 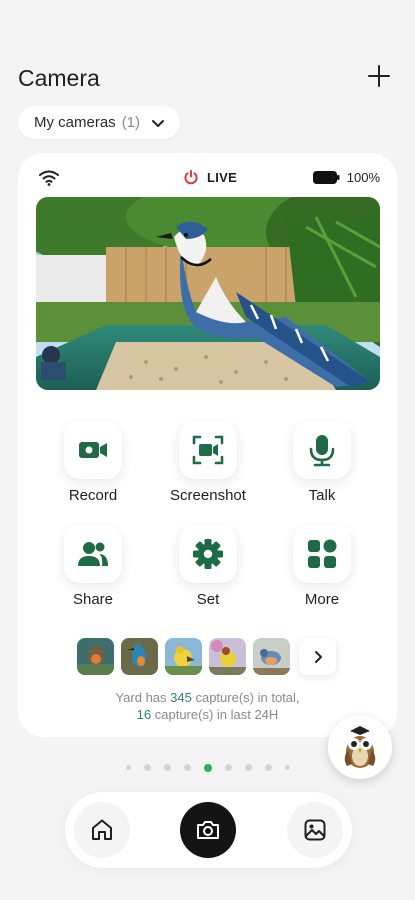 What do you see at coordinates (208, 599) in the screenshot?
I see `settings-label: Set` at bounding box center [208, 599].